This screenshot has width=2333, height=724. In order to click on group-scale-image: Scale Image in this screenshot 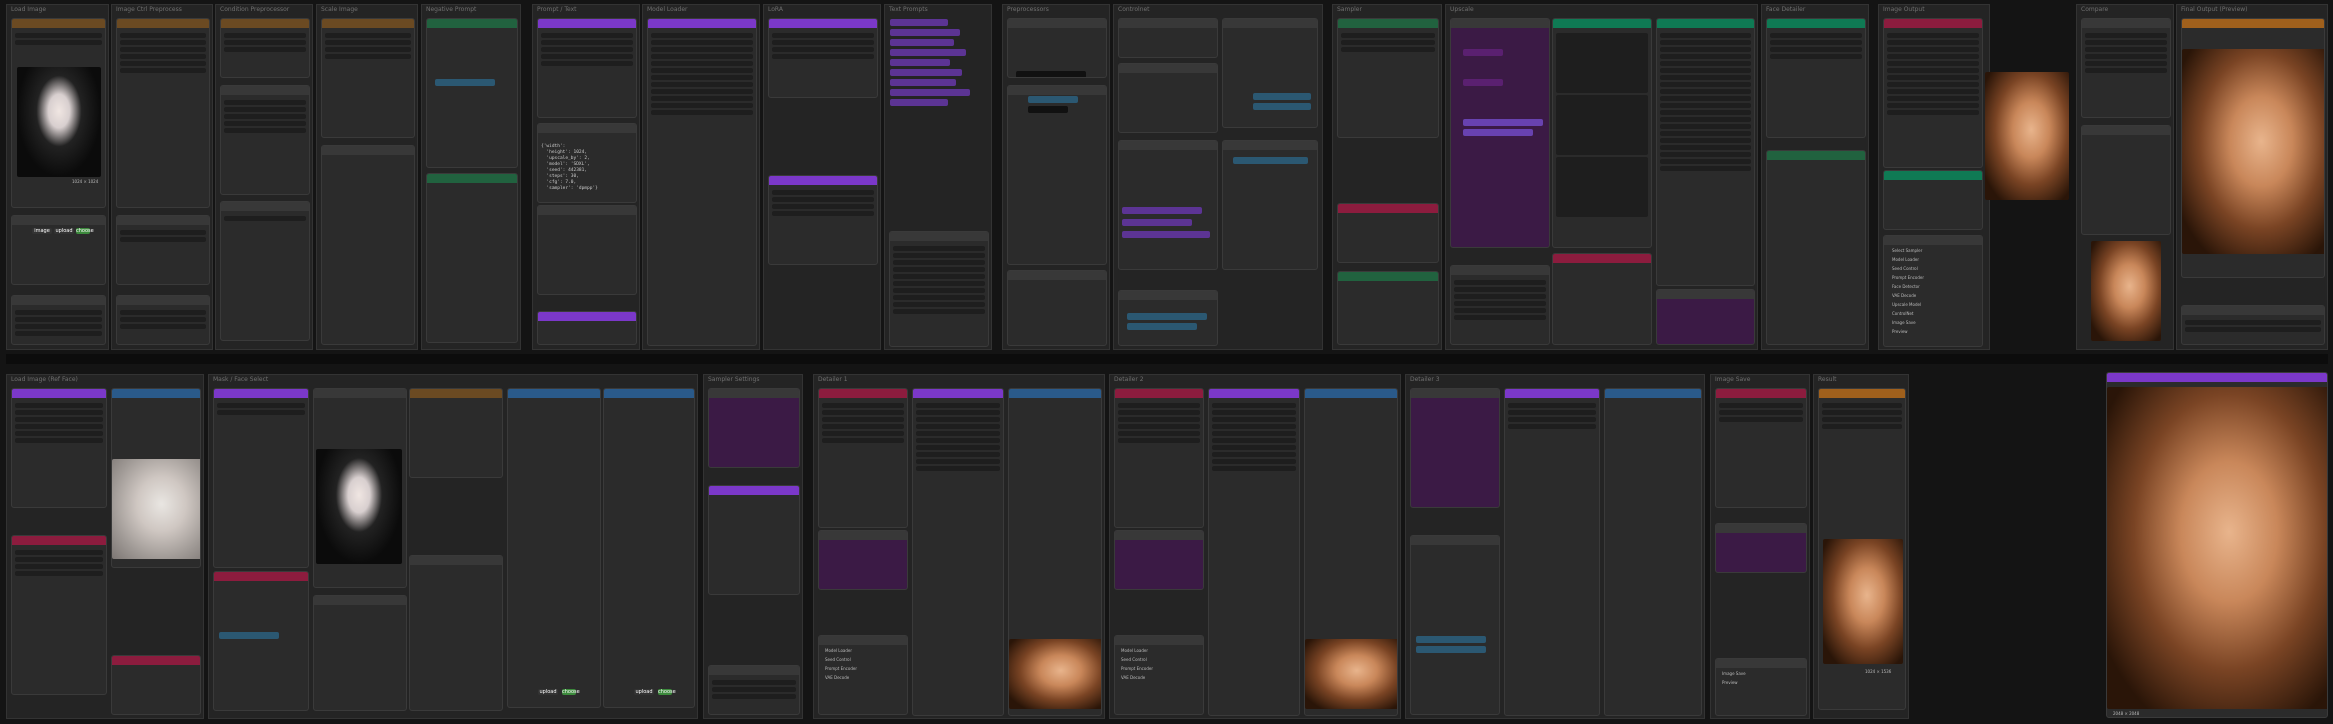, I will do `click(367, 177)`.